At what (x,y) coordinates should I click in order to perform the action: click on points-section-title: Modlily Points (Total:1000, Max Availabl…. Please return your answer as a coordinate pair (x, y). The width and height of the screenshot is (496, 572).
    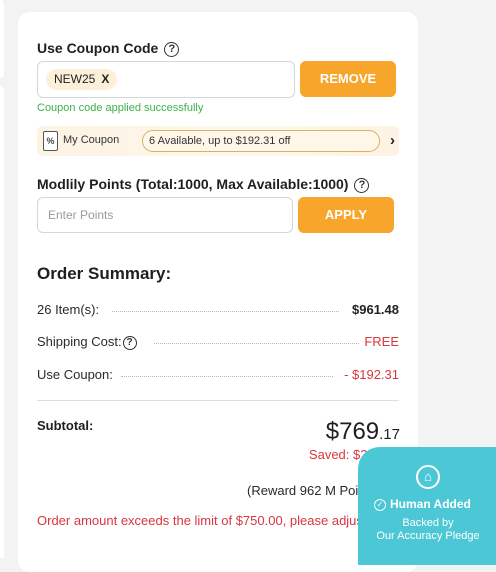
    Looking at the image, I should click on (203, 184).